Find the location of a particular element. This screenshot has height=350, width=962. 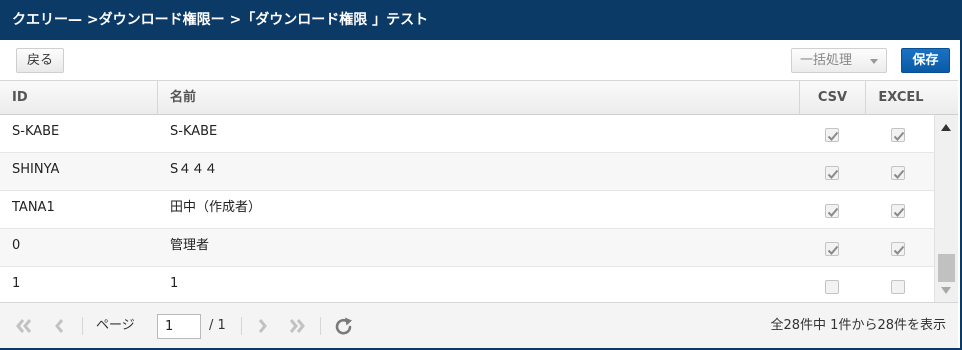

cell-name: 田中（作成者） is located at coordinates (216, 207).